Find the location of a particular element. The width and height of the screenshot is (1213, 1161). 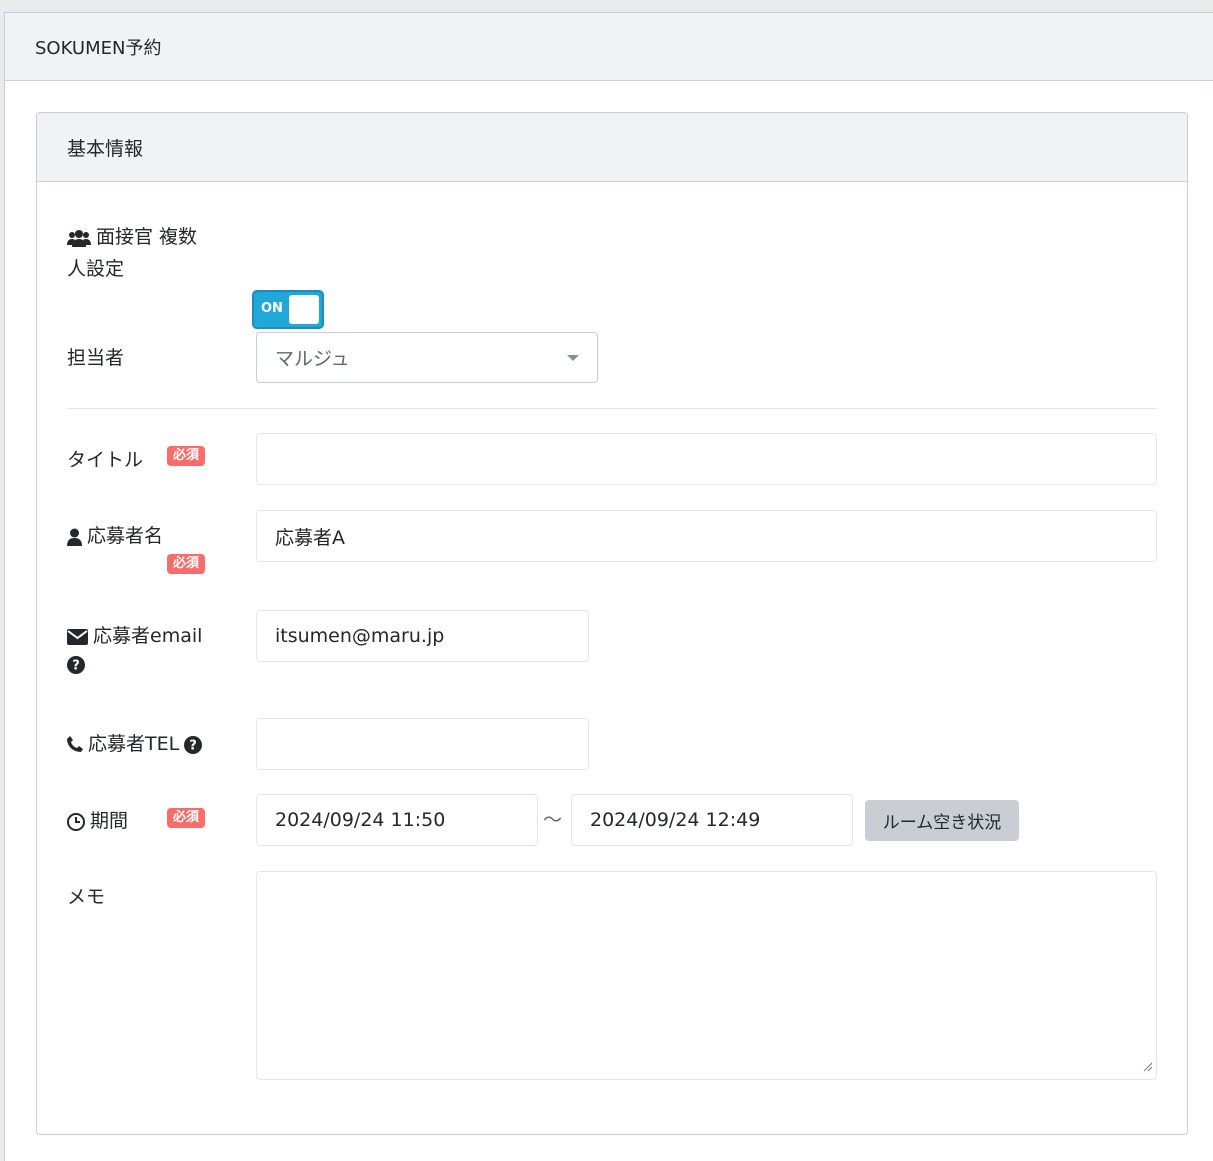

period-label: 期間 is located at coordinates (97, 821).